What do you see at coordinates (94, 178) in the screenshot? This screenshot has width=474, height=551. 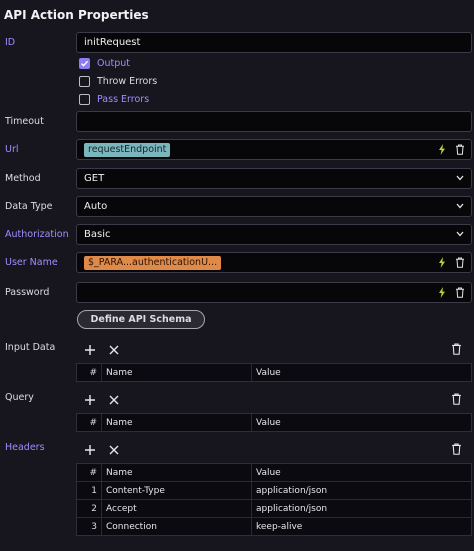 I see `method-value: GET` at bounding box center [94, 178].